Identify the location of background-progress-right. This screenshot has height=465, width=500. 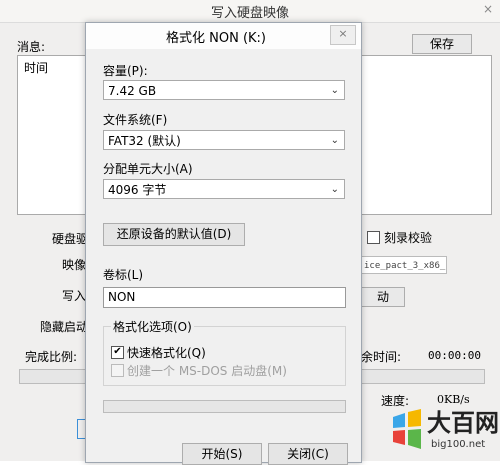
(422, 376).